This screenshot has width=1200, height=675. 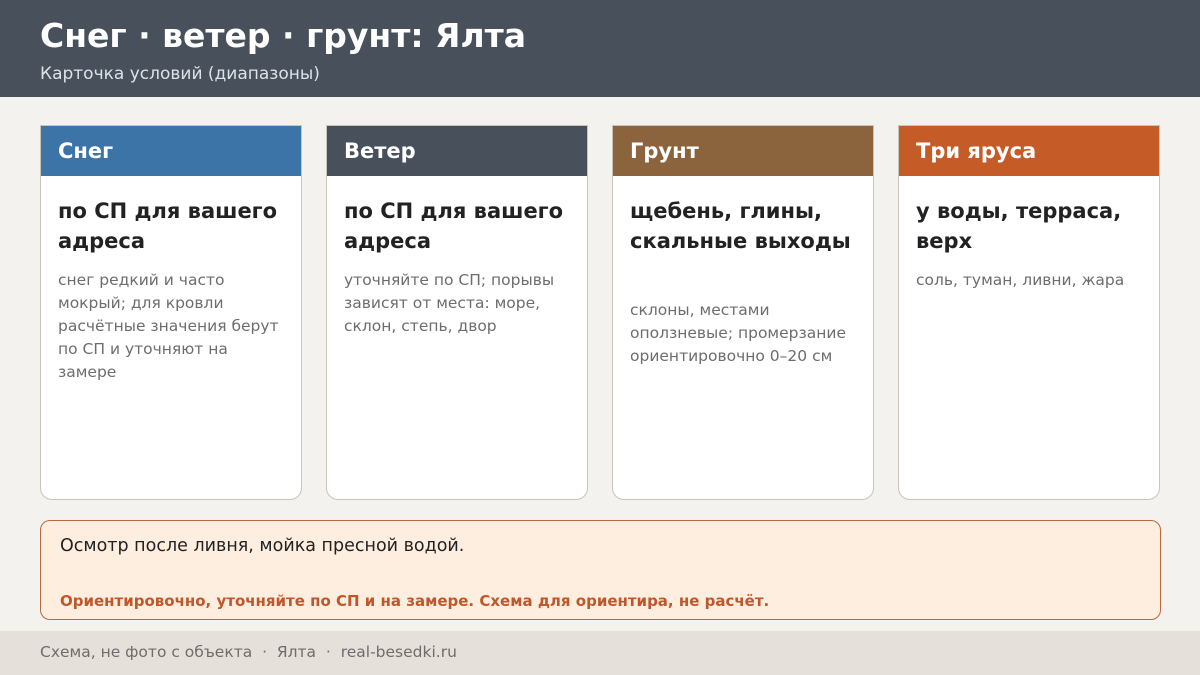 What do you see at coordinates (664, 151) in the screenshot?
I see `card-title: Грунт` at bounding box center [664, 151].